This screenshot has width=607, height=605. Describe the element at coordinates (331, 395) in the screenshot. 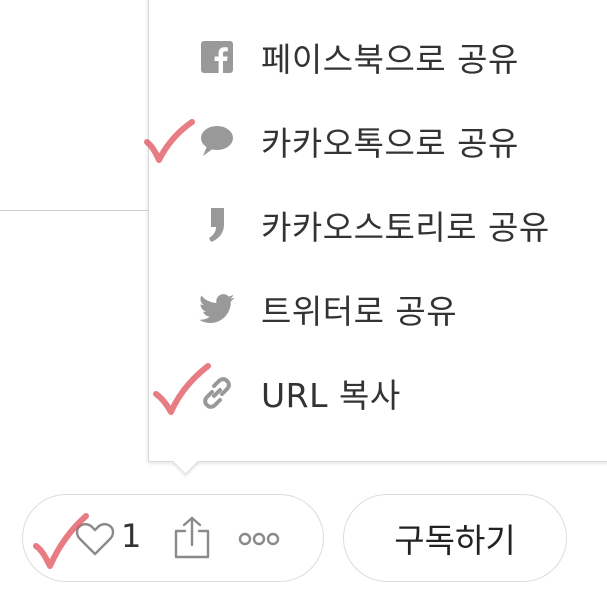

I see `menu-item-label: URL 복사` at that location.